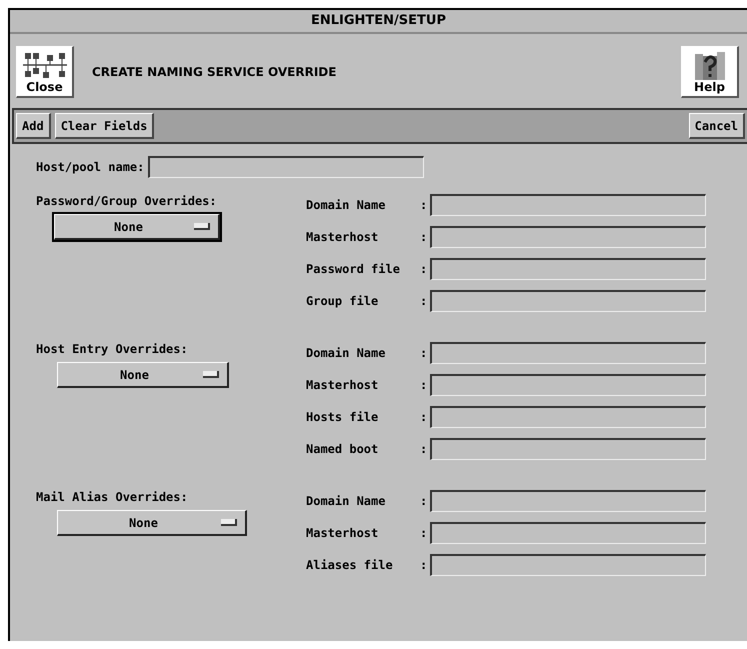 The width and height of the screenshot is (747, 649). I want to click on field-label: Named boot, so click(343, 449).